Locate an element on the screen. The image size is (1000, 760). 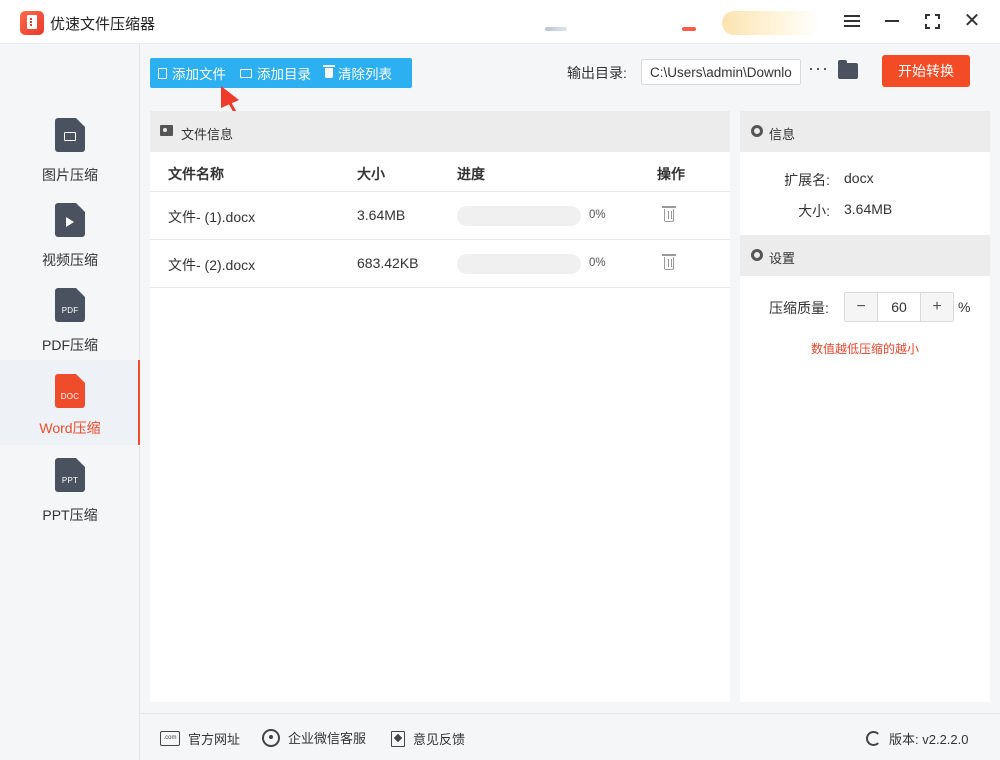
sidebar-item-pdf: PDF PDF压缩 is located at coordinates (70, 322).